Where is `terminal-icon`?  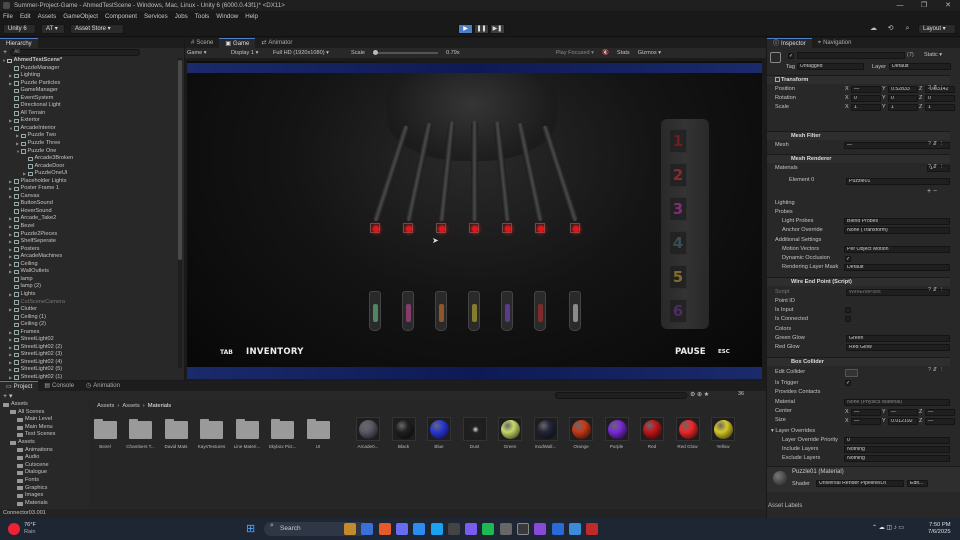 terminal-icon is located at coordinates (453, 529).